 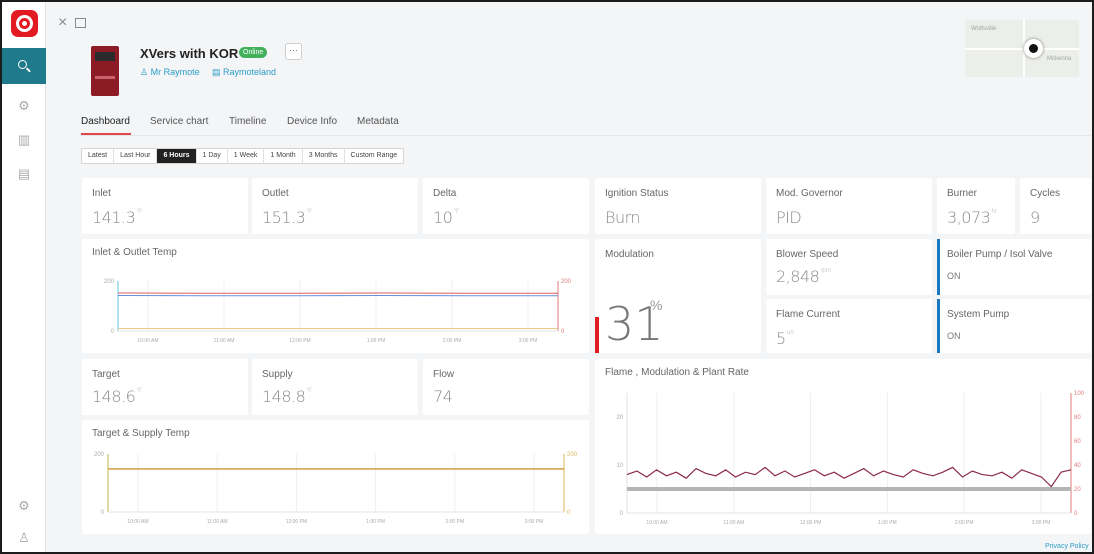 What do you see at coordinates (1077, 418) in the screenshot?
I see `y2-tick-label: 80` at bounding box center [1077, 418].